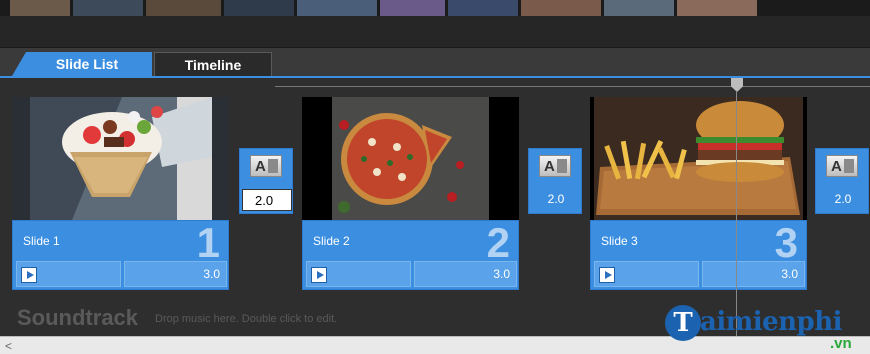 Image resolution: width=870 pixels, height=354 pixels. I want to click on slide-info-panel: Slide 2 2 3.0, so click(410, 255).